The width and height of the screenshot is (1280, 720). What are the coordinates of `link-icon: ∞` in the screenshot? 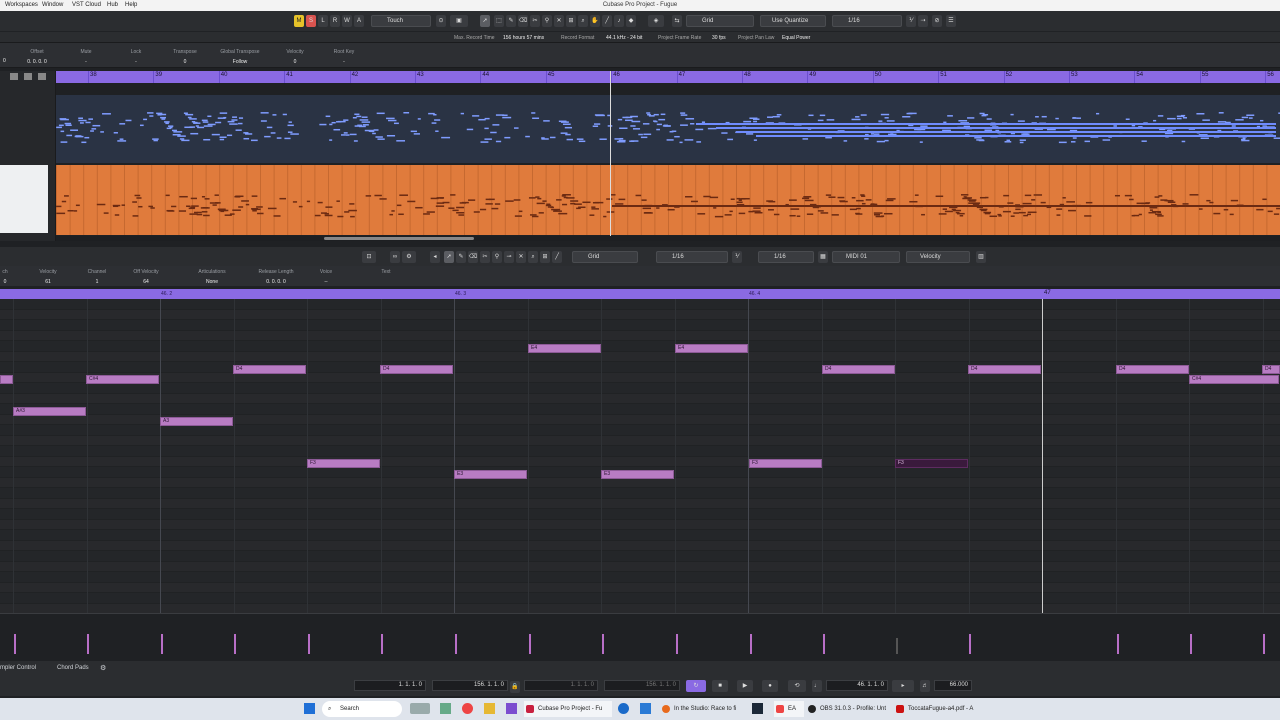 It's located at (395, 257).